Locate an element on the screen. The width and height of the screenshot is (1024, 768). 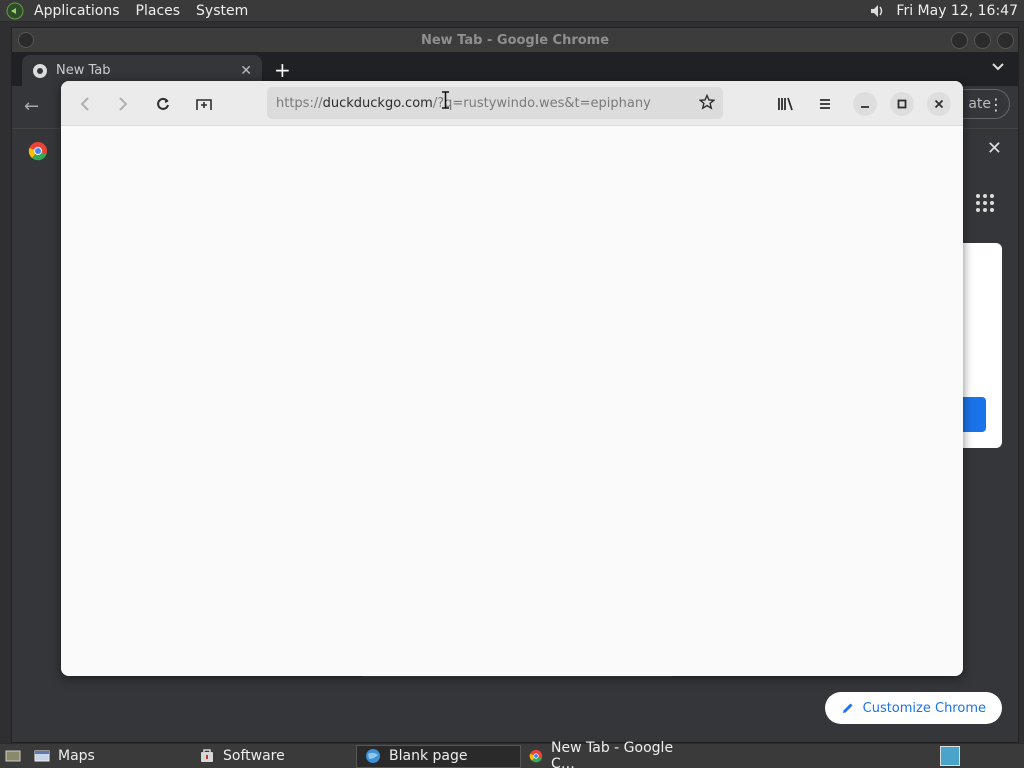
url-scheme: https:// is located at coordinates (299, 103).